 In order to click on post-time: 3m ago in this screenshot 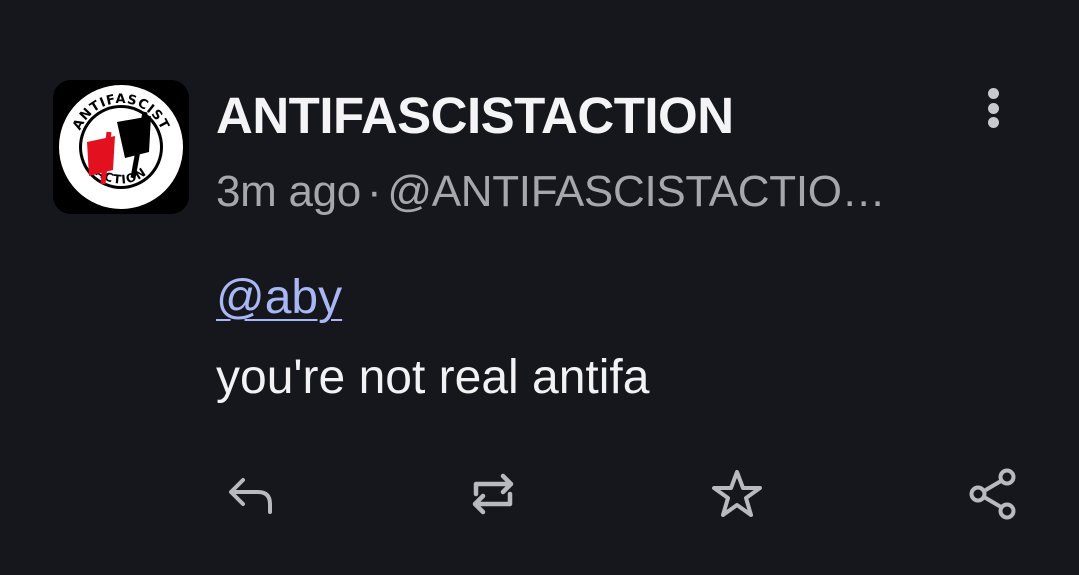, I will do `click(288, 191)`.